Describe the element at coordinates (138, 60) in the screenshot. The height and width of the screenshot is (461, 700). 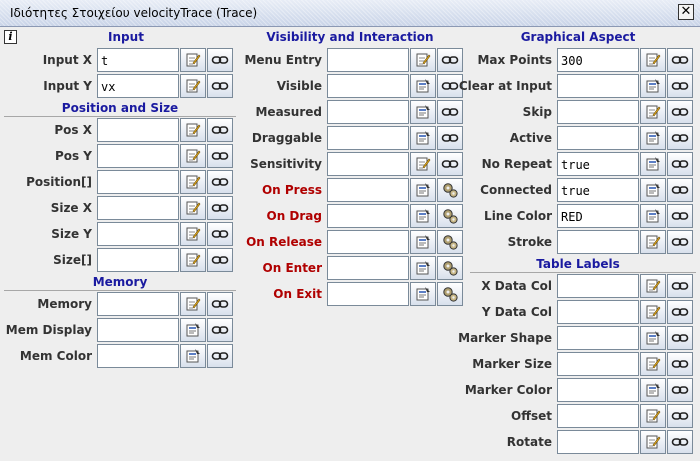
I see `property-value-field: t` at that location.